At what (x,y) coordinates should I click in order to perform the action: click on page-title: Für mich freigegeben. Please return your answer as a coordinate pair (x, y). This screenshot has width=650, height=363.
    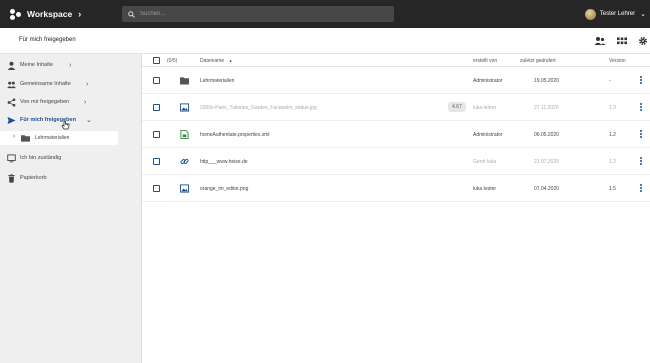
    Looking at the image, I should click on (47, 40).